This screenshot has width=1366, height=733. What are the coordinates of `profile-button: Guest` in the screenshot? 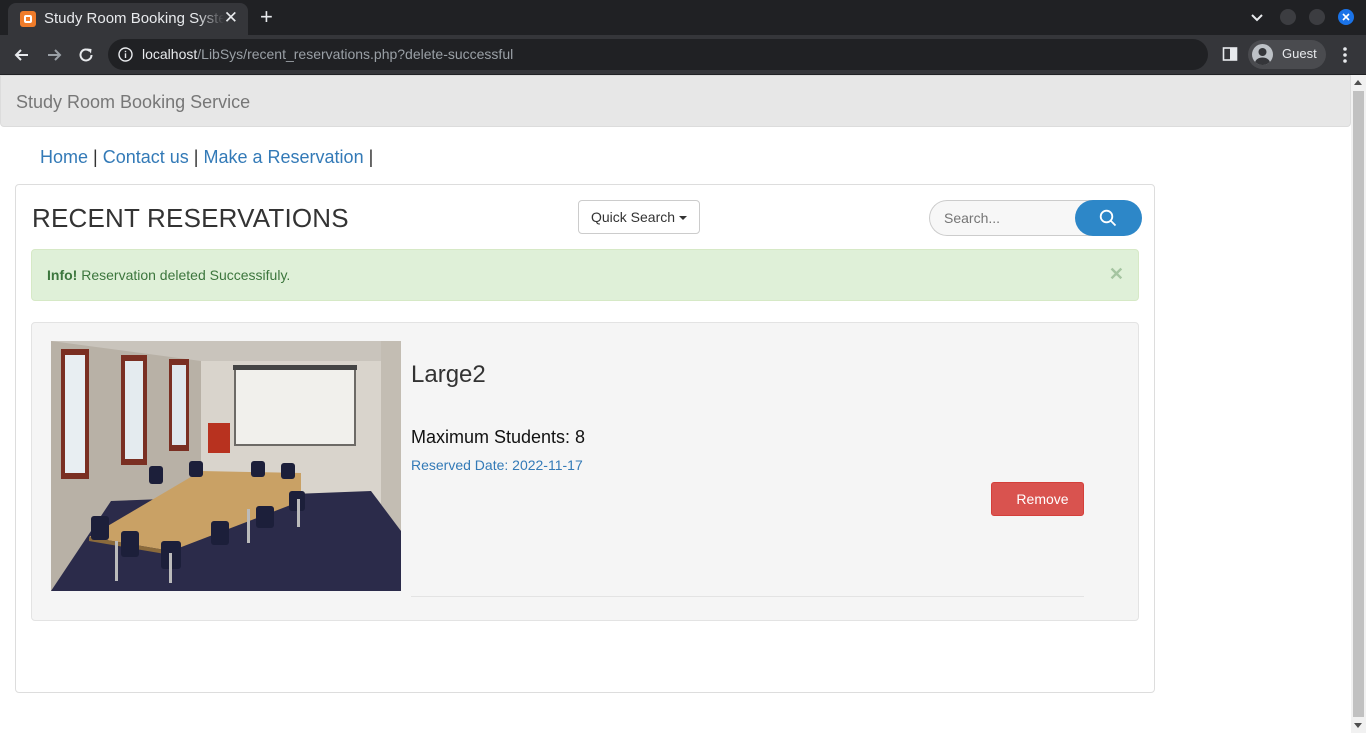 It's located at (1287, 54).